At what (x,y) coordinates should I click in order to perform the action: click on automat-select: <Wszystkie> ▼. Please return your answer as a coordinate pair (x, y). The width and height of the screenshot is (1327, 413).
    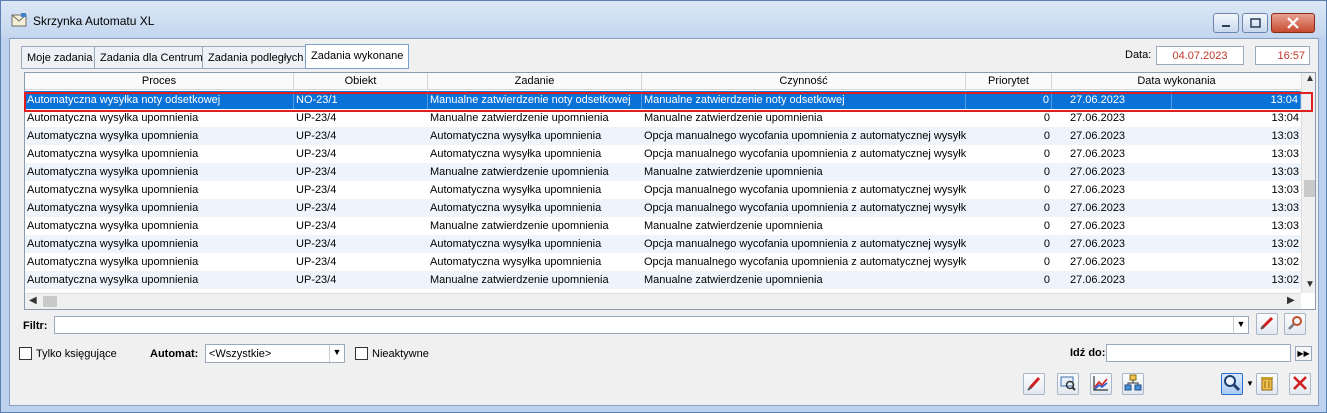
    Looking at the image, I should click on (275, 353).